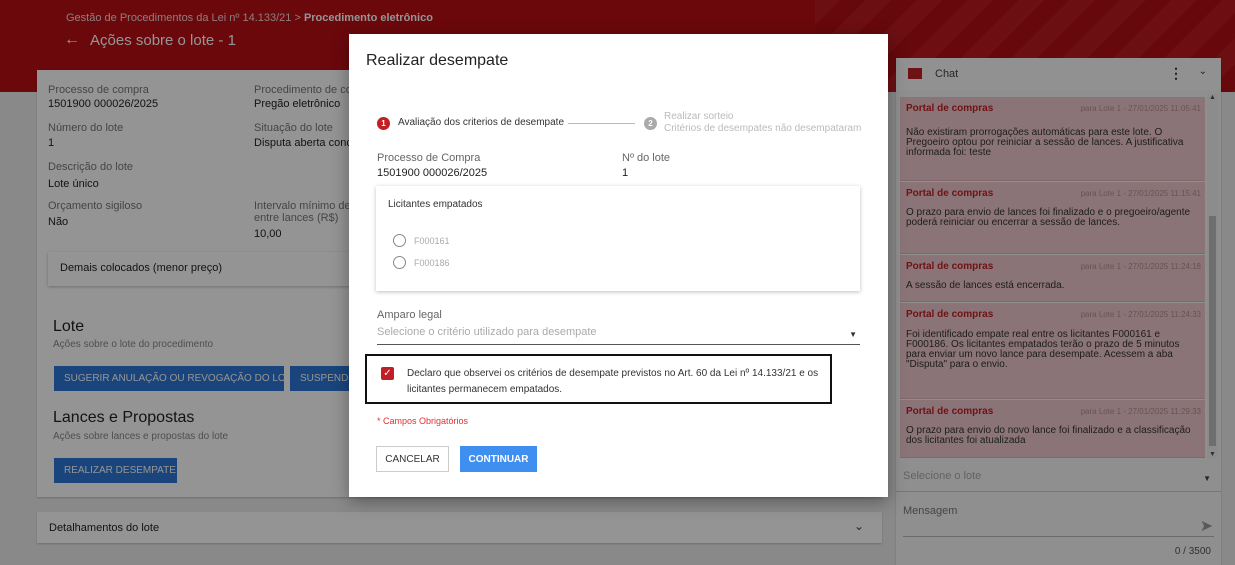  I want to click on licitantes-card: Licitantes empatados F000161 F000186, so click(618, 238).